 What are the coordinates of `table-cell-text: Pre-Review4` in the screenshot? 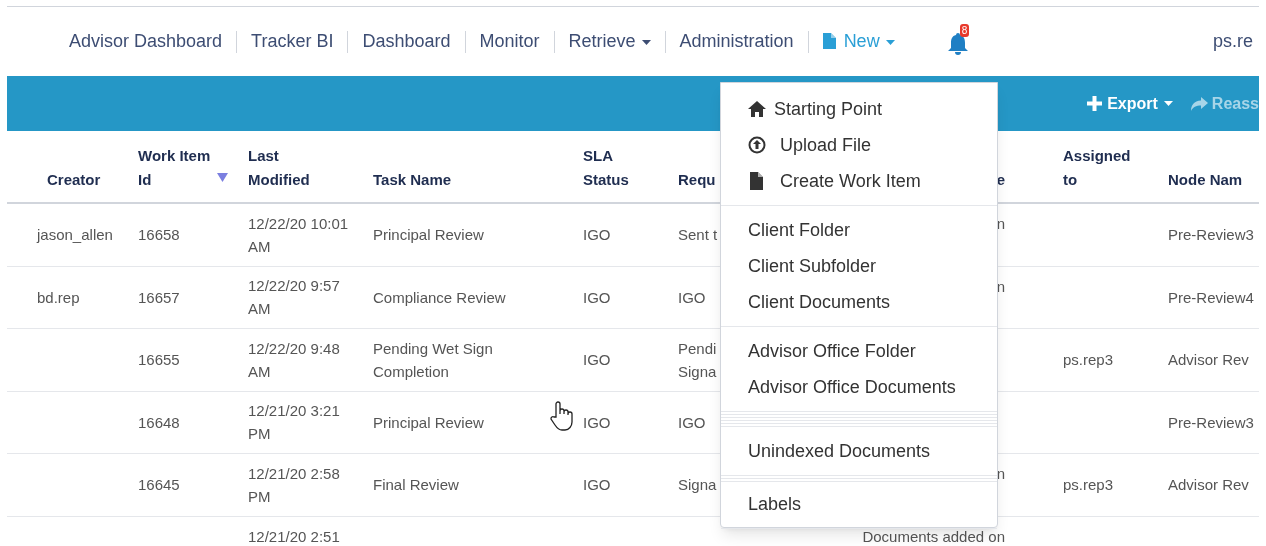 It's located at (1211, 297).